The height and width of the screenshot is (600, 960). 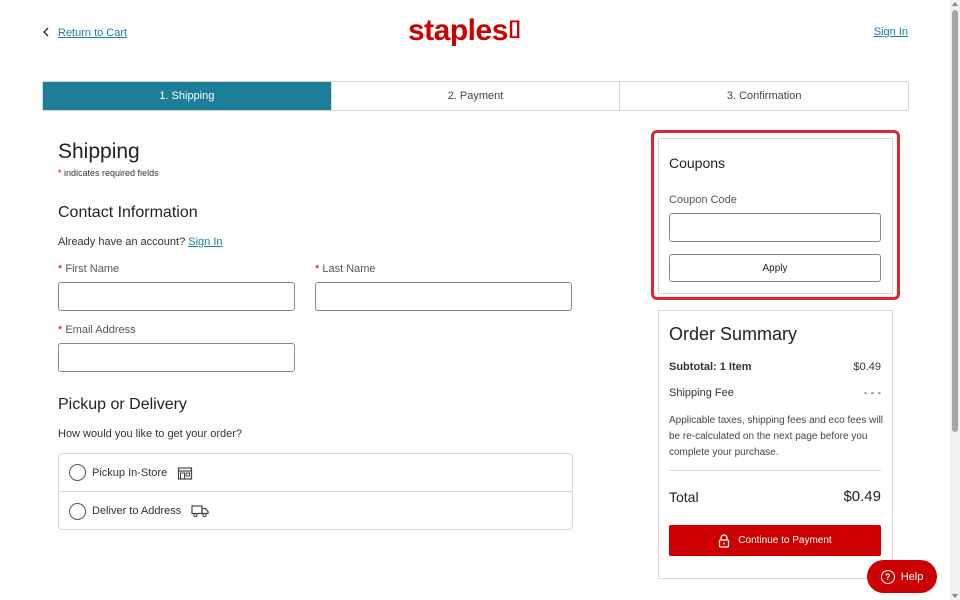 What do you see at coordinates (775, 470) in the screenshot?
I see `summary-divider` at bounding box center [775, 470].